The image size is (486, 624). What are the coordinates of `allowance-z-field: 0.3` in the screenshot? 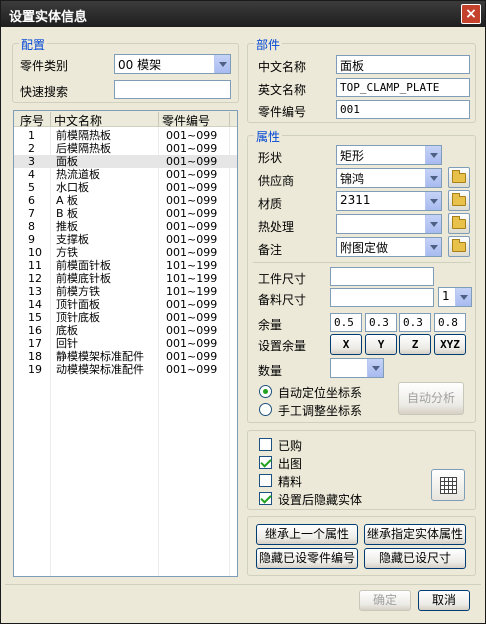 It's located at (415, 322).